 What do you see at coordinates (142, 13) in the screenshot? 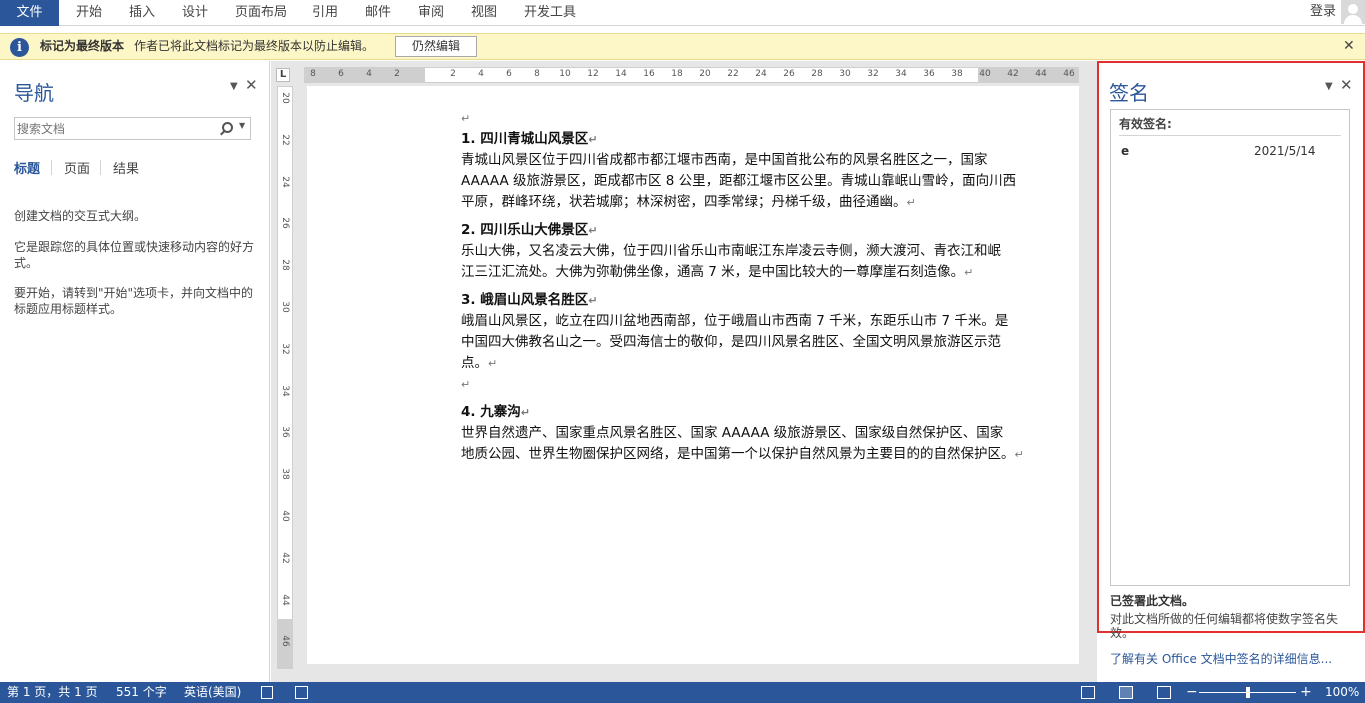
I see `tab-insert: 插入` at bounding box center [142, 13].